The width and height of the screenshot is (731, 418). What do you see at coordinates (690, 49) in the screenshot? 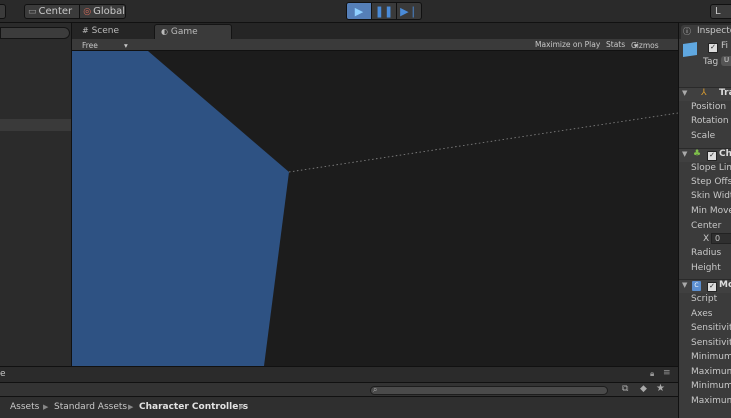
I see `cube-icon` at bounding box center [690, 49].